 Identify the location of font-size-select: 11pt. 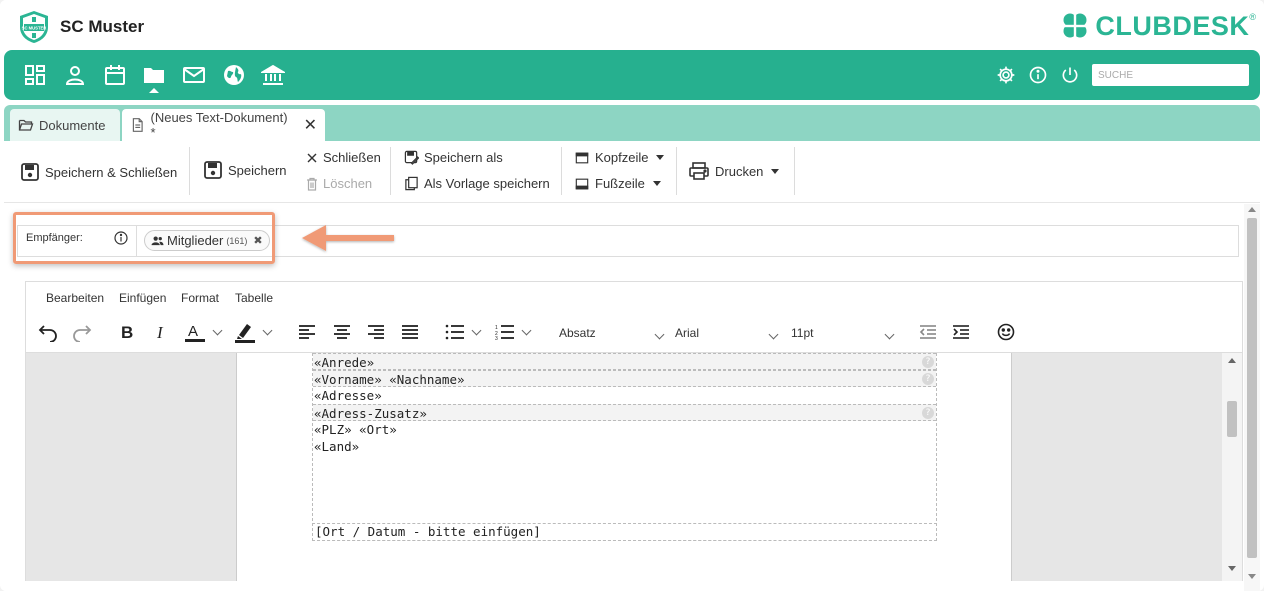
(802, 333).